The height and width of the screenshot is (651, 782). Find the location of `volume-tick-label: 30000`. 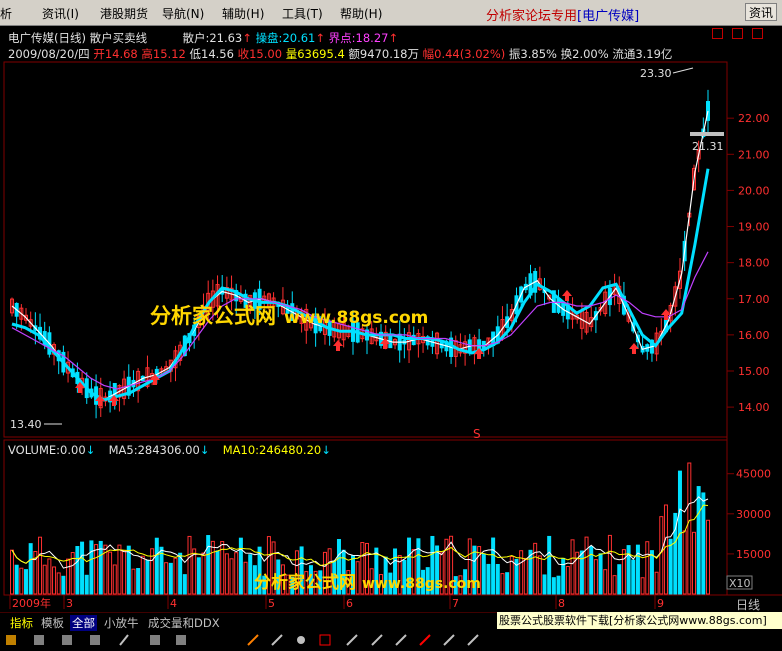

volume-tick-label: 30000 is located at coordinates (753, 514).